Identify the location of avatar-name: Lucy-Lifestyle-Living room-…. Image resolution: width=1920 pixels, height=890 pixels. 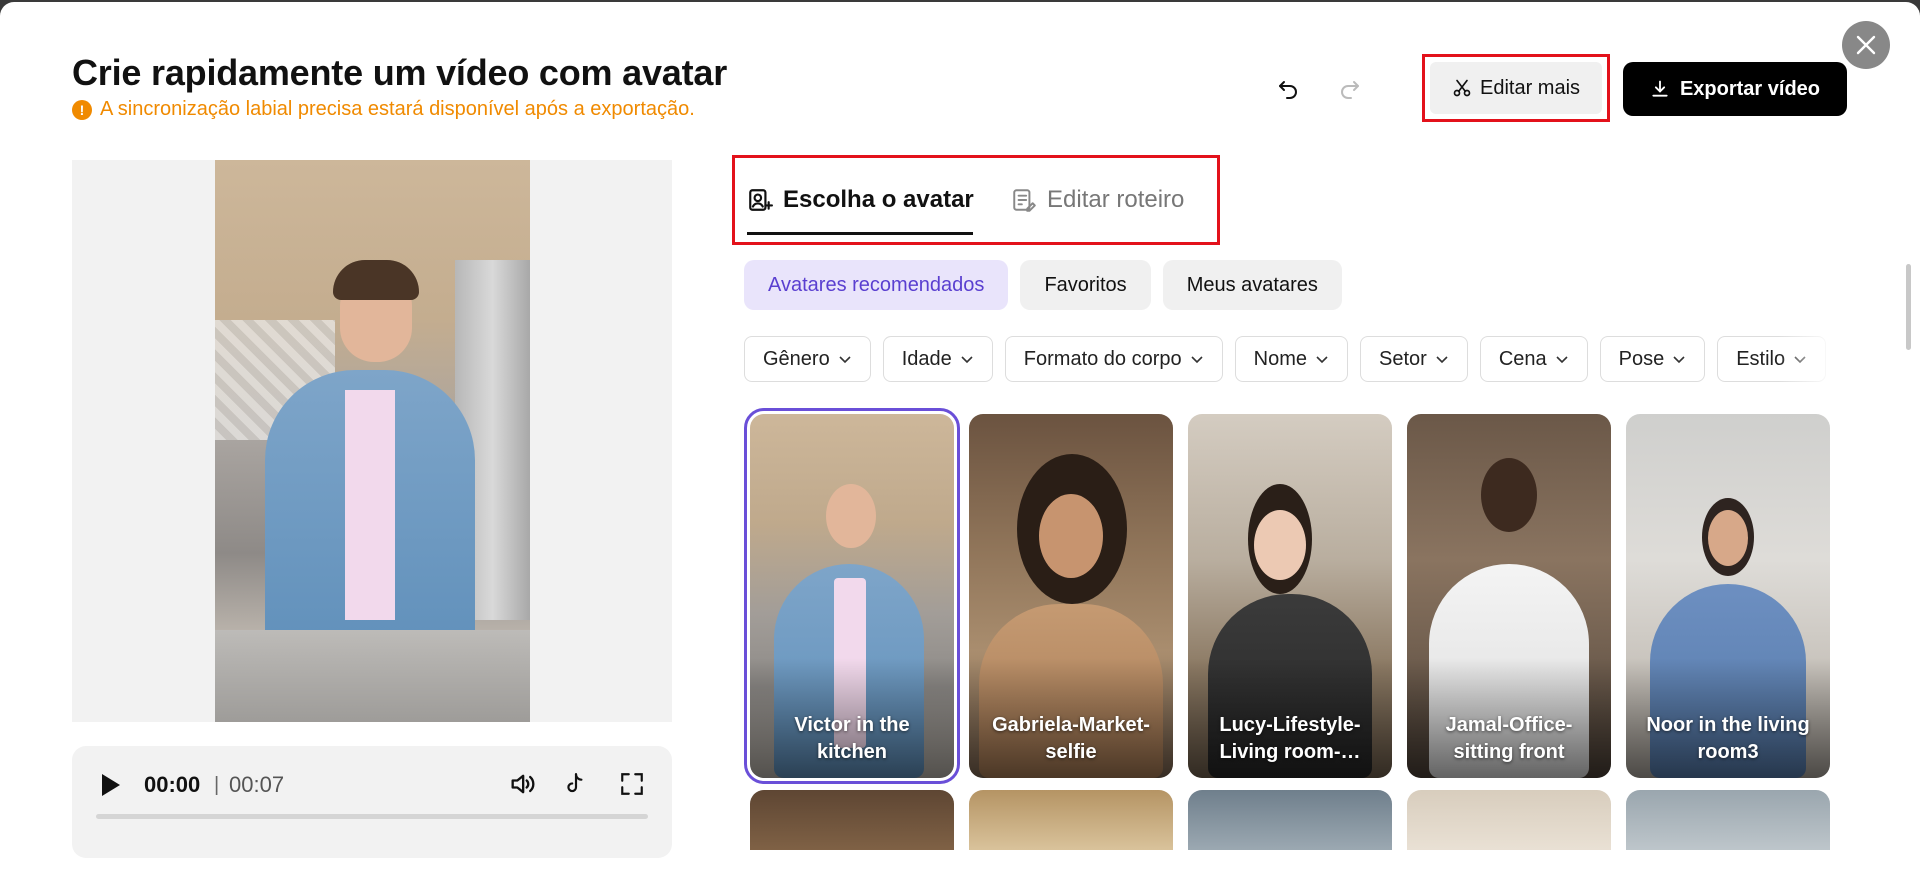
(1290, 738).